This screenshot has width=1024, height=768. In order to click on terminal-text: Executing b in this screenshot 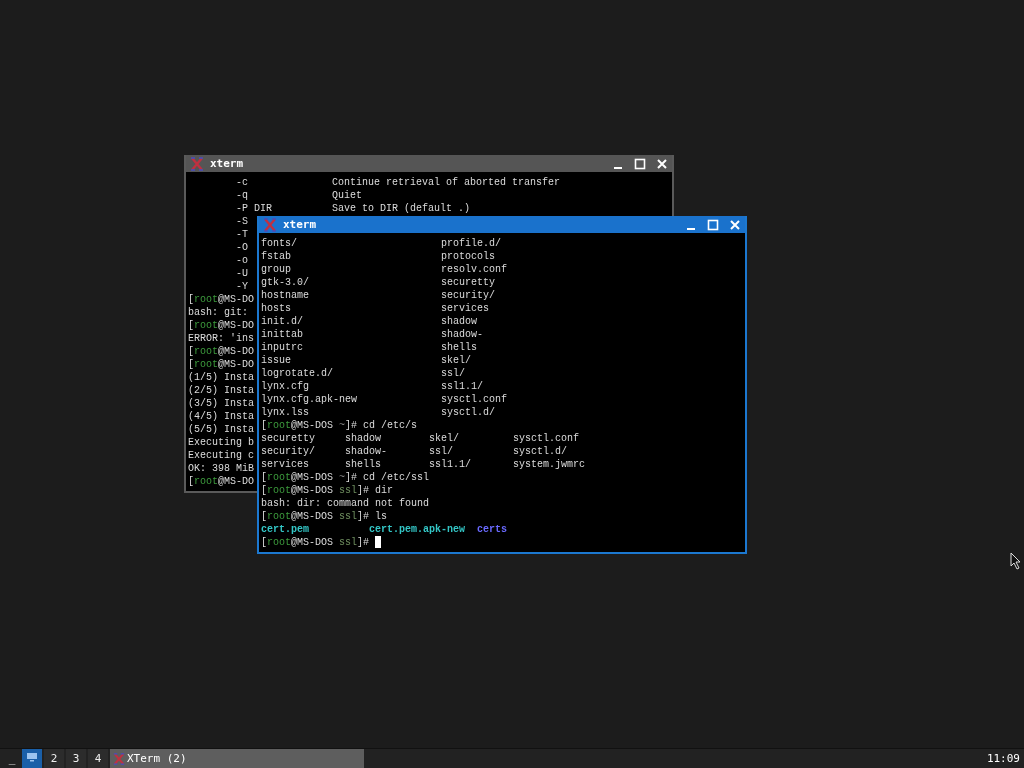, I will do `click(221, 442)`.